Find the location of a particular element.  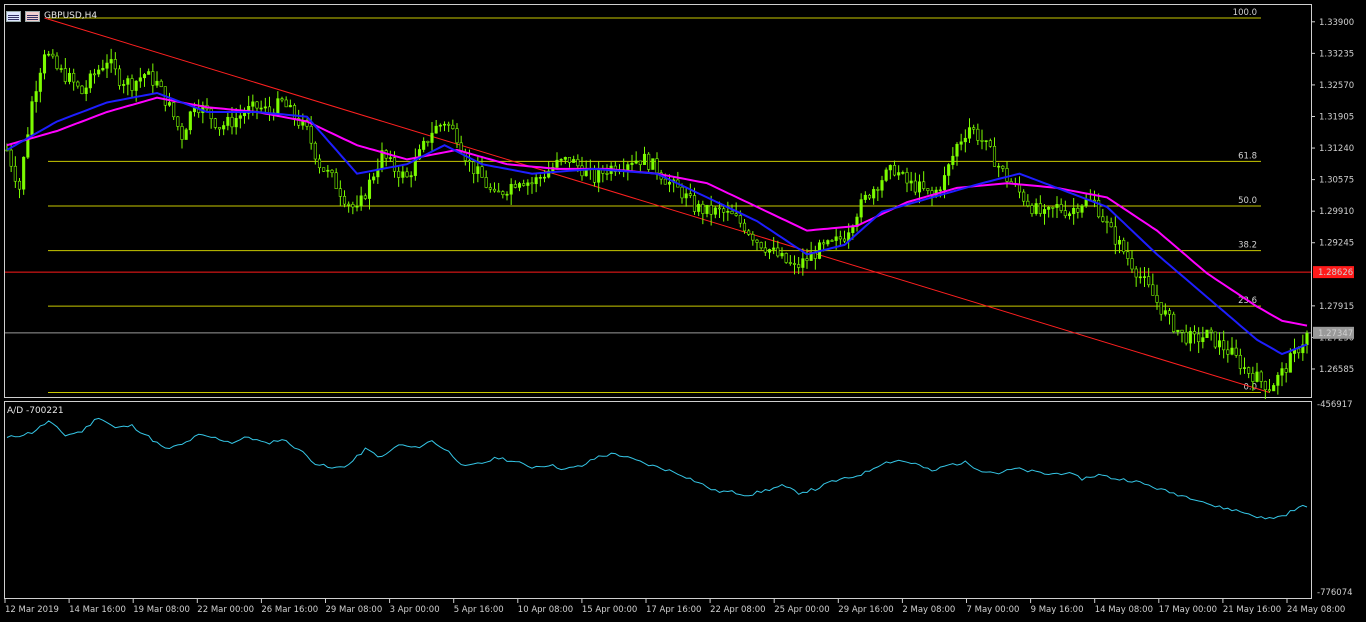

x-tick-label: 5 Apr 16:00 is located at coordinates (479, 610).